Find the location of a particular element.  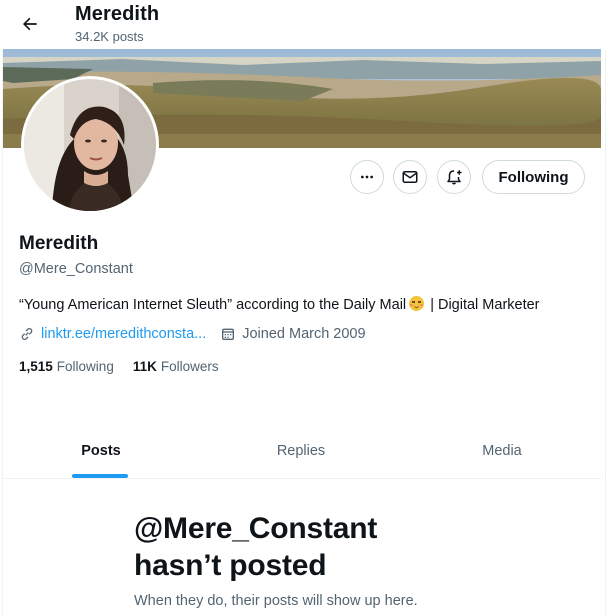

notifications-button is located at coordinates (454, 177).